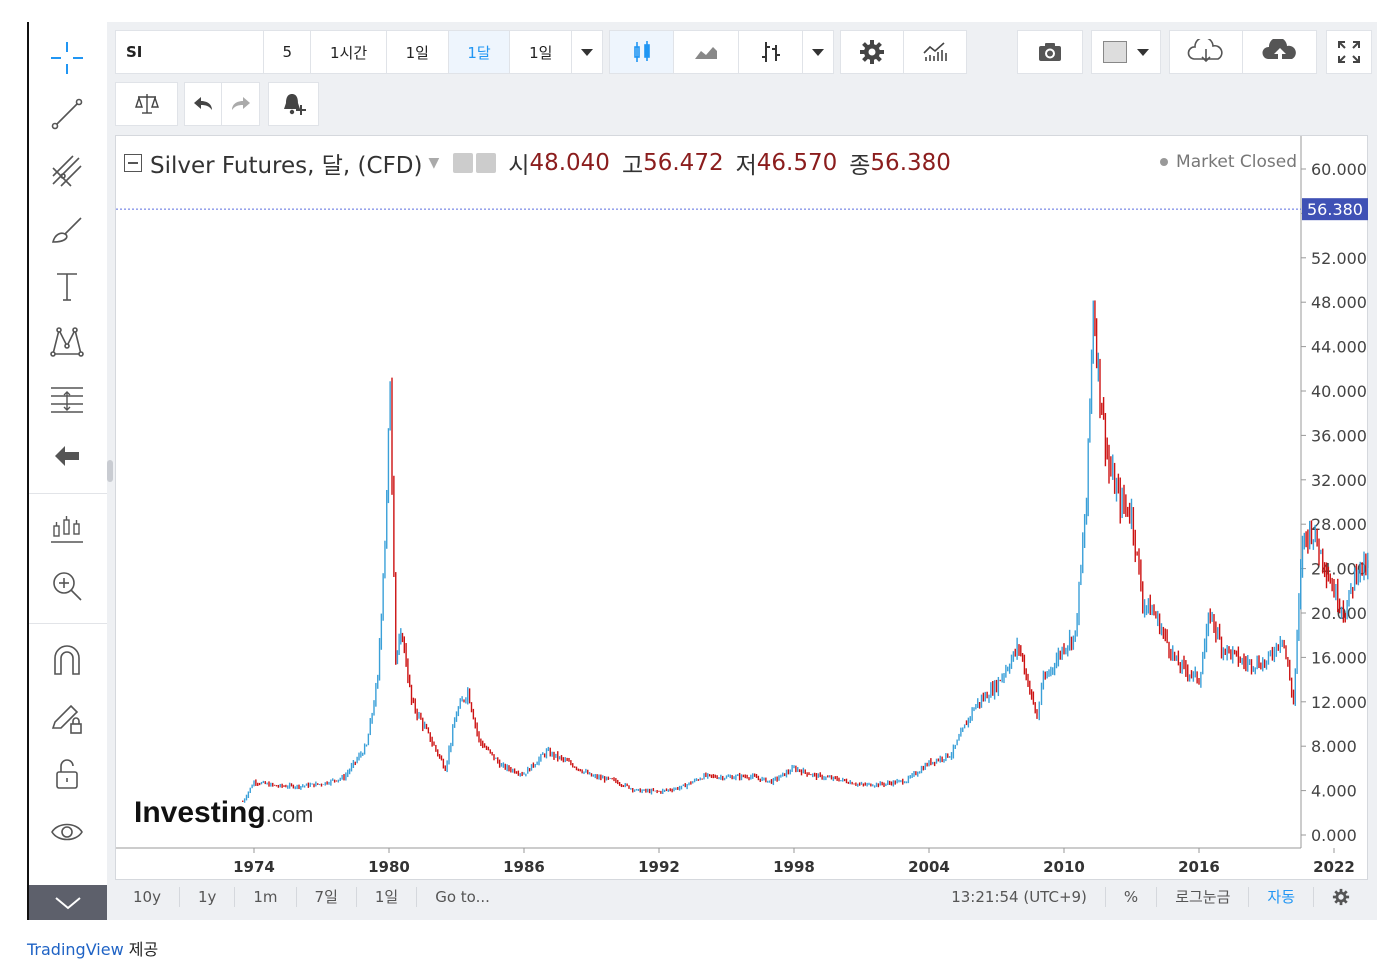 The height and width of the screenshot is (979, 1394). I want to click on undo-icon, so click(204, 104).